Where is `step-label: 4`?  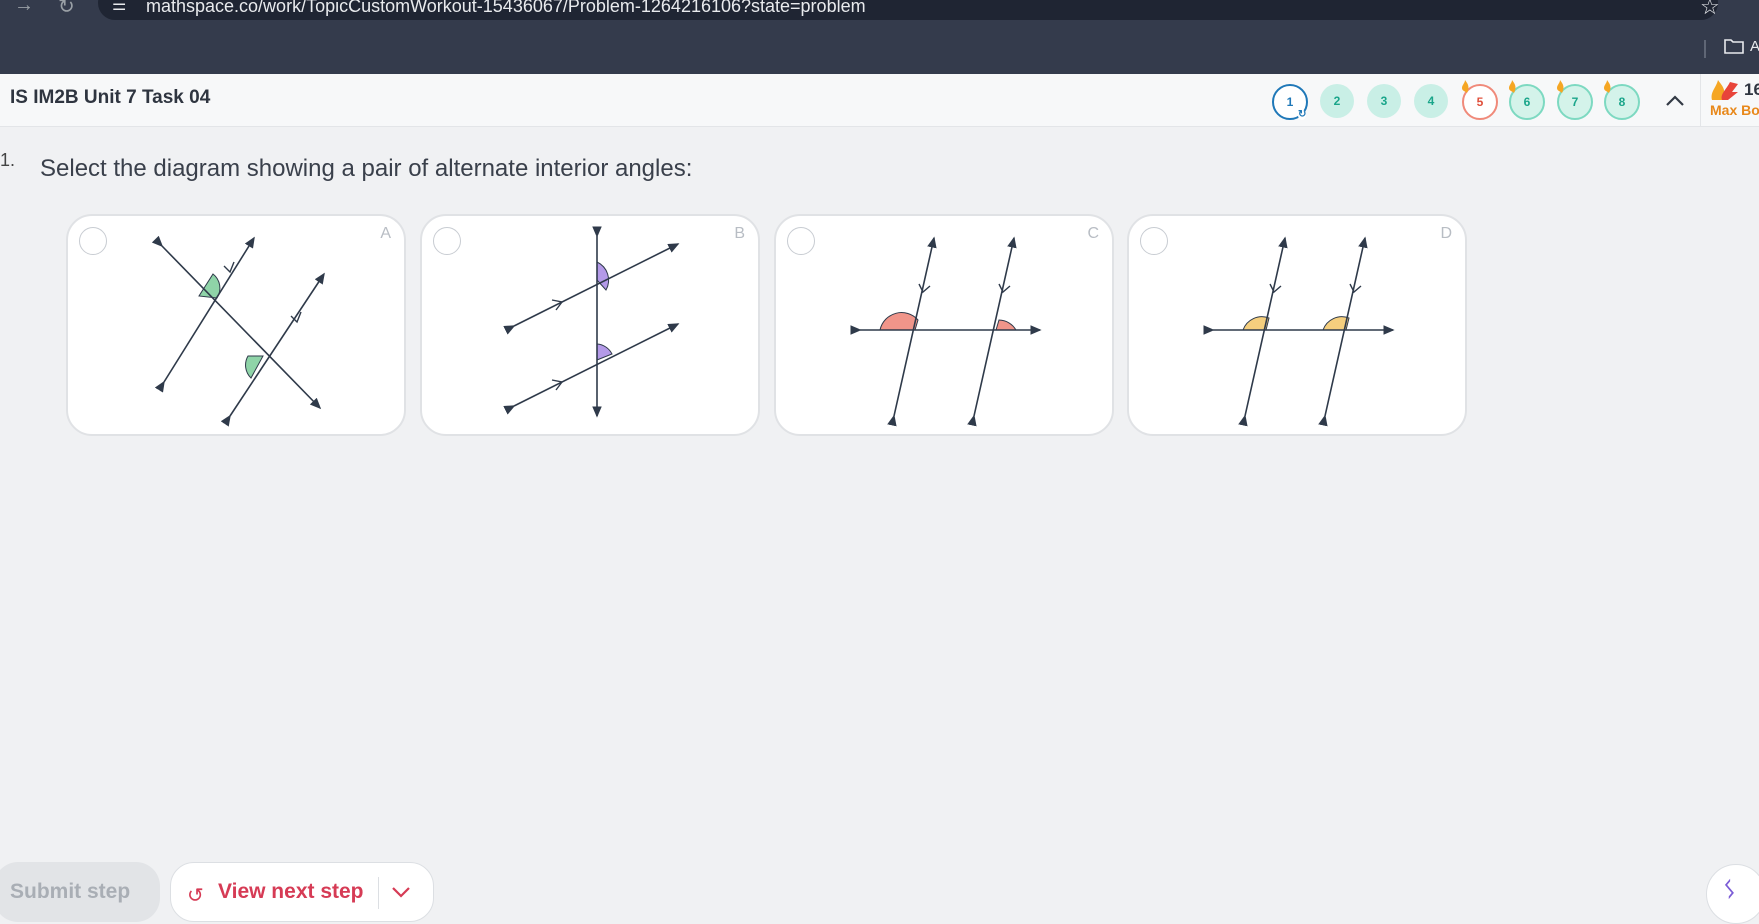 step-label: 4 is located at coordinates (1431, 101).